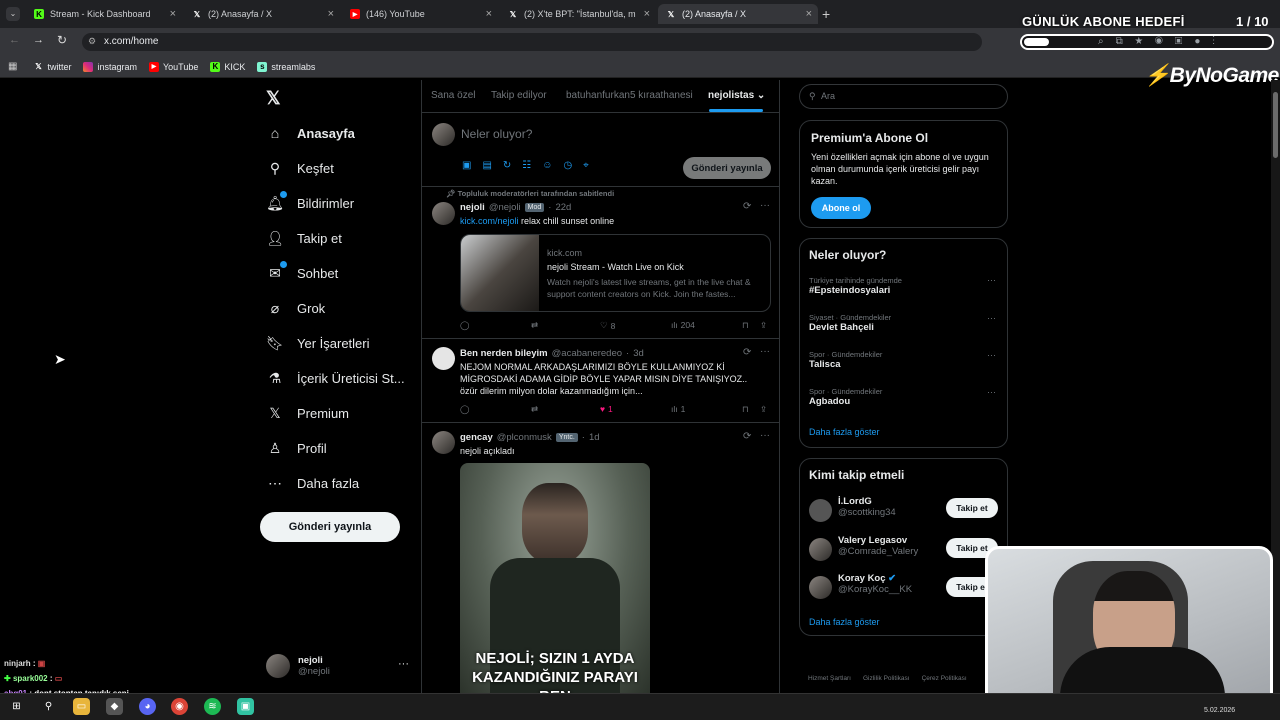 The image size is (1280, 720). What do you see at coordinates (826, 14) in the screenshot?
I see `new-tab-plus-icon: +` at bounding box center [826, 14].